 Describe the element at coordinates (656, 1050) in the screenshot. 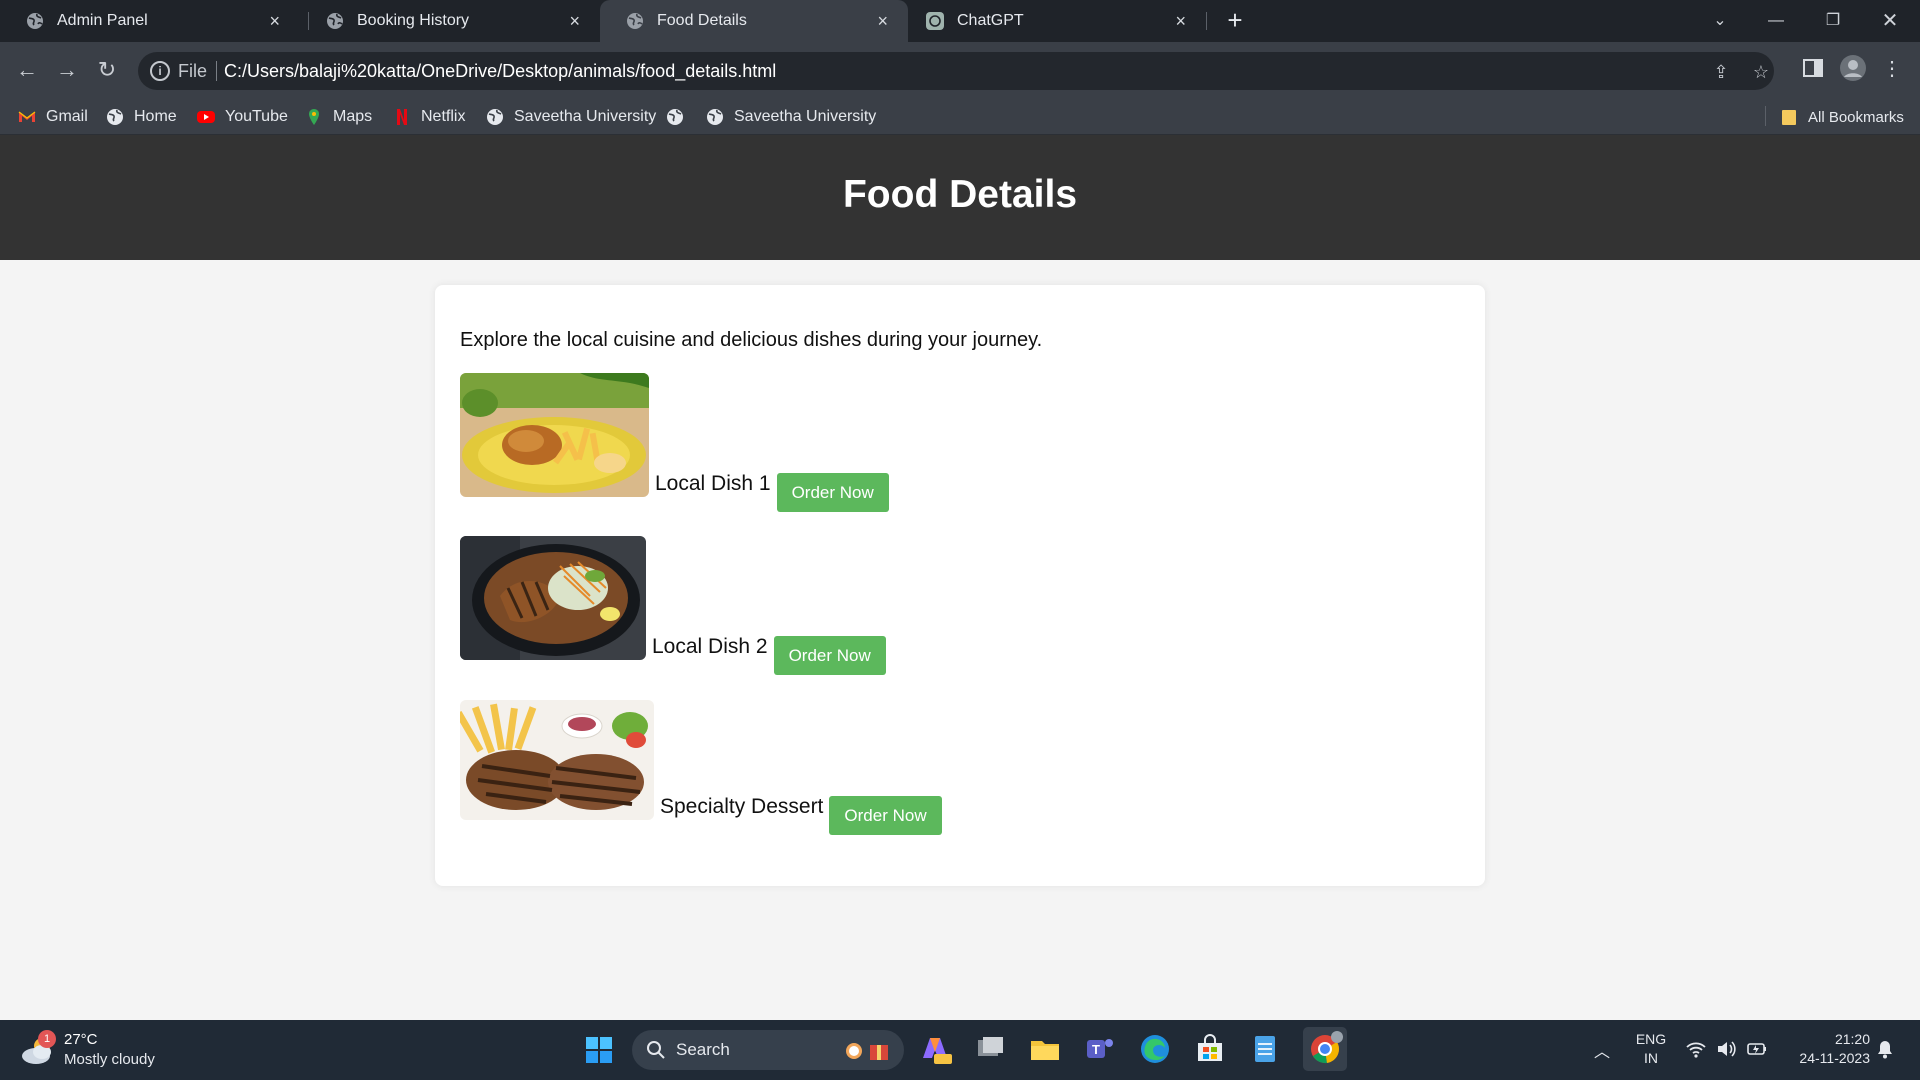

I see `search-icon` at that location.